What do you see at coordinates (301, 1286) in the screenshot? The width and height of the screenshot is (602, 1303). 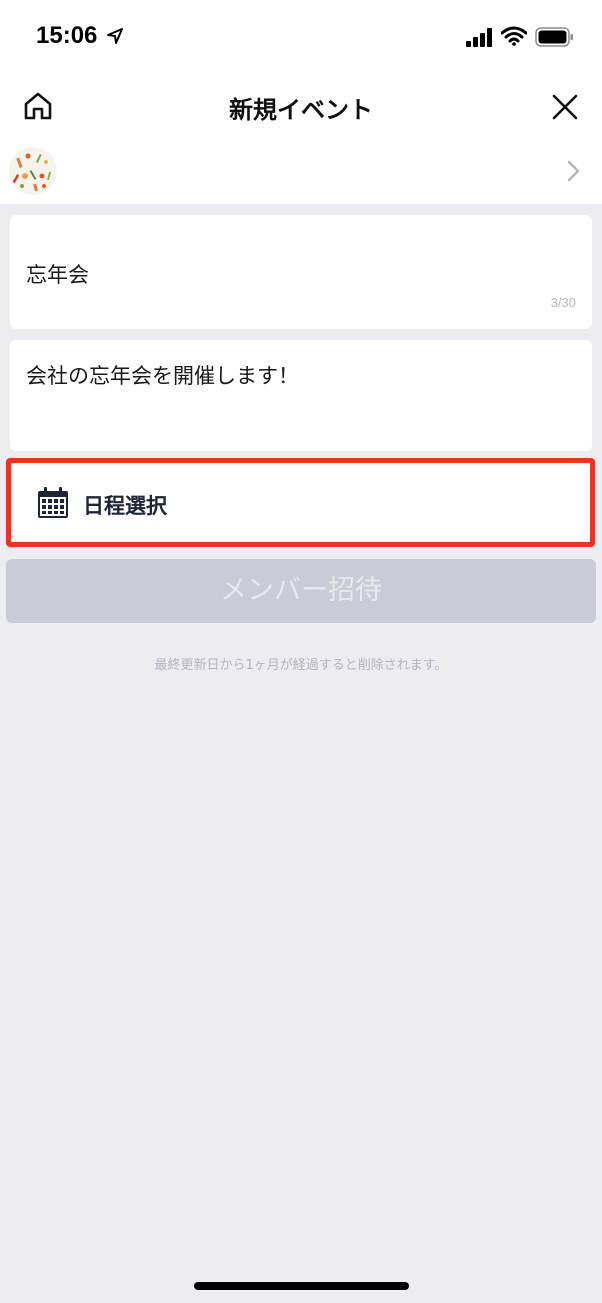 I see `home-indicator` at bounding box center [301, 1286].